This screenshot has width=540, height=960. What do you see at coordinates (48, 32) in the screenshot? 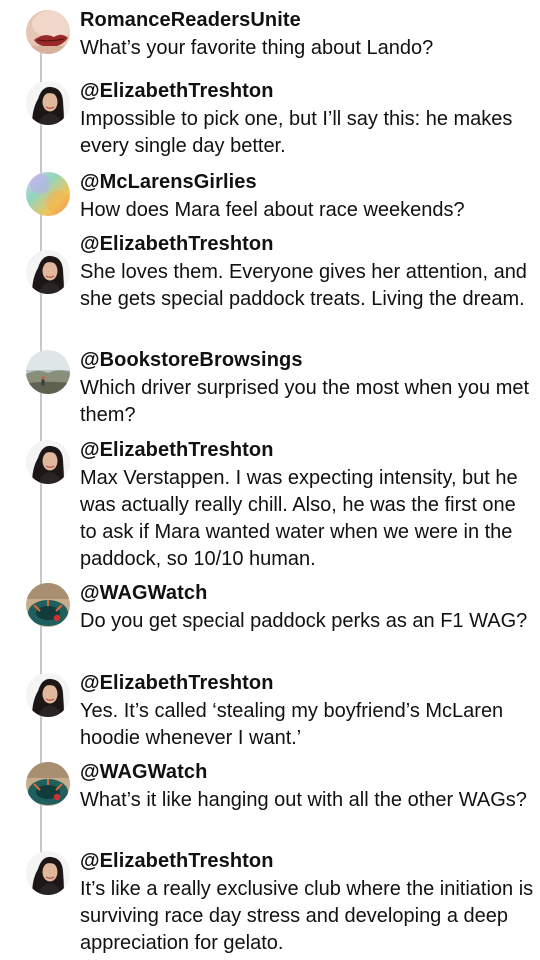
I see `lips-photo-avatar` at bounding box center [48, 32].